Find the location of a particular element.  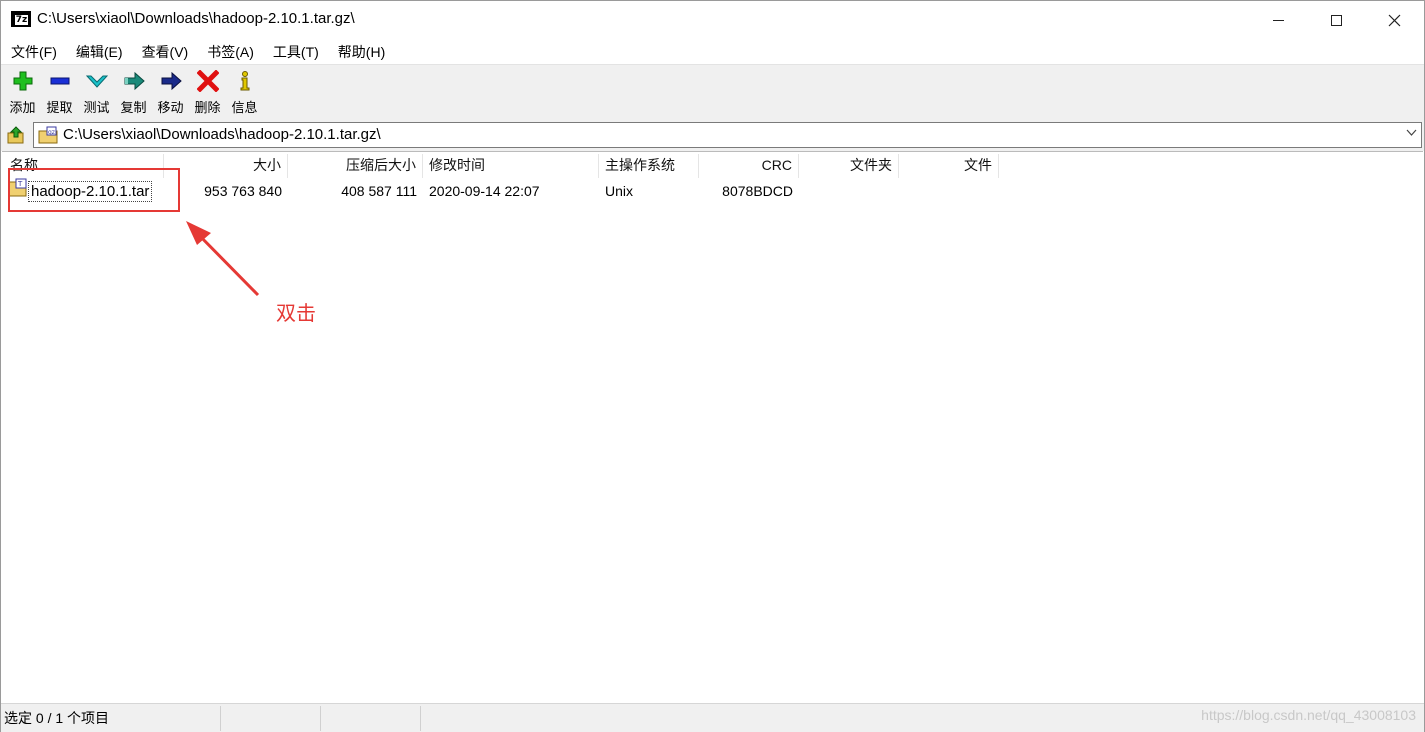

test-label: 测试 is located at coordinates (96, 107).